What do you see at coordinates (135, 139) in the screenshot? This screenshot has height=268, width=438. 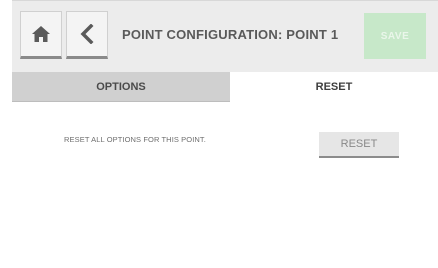 I see `reset-description: RESET ALL OPTIONS FOR THIS POINT.` at bounding box center [135, 139].